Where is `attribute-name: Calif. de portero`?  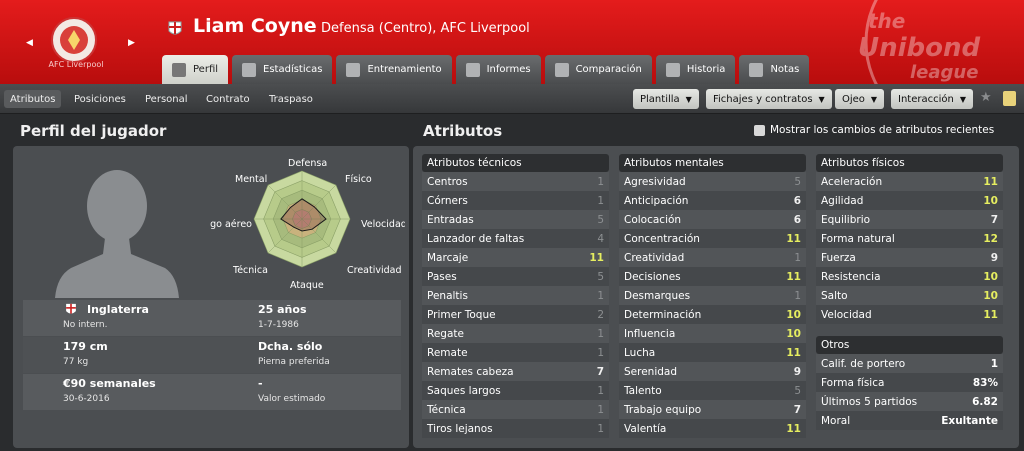
attribute-name: Calif. de portero is located at coordinates (863, 363).